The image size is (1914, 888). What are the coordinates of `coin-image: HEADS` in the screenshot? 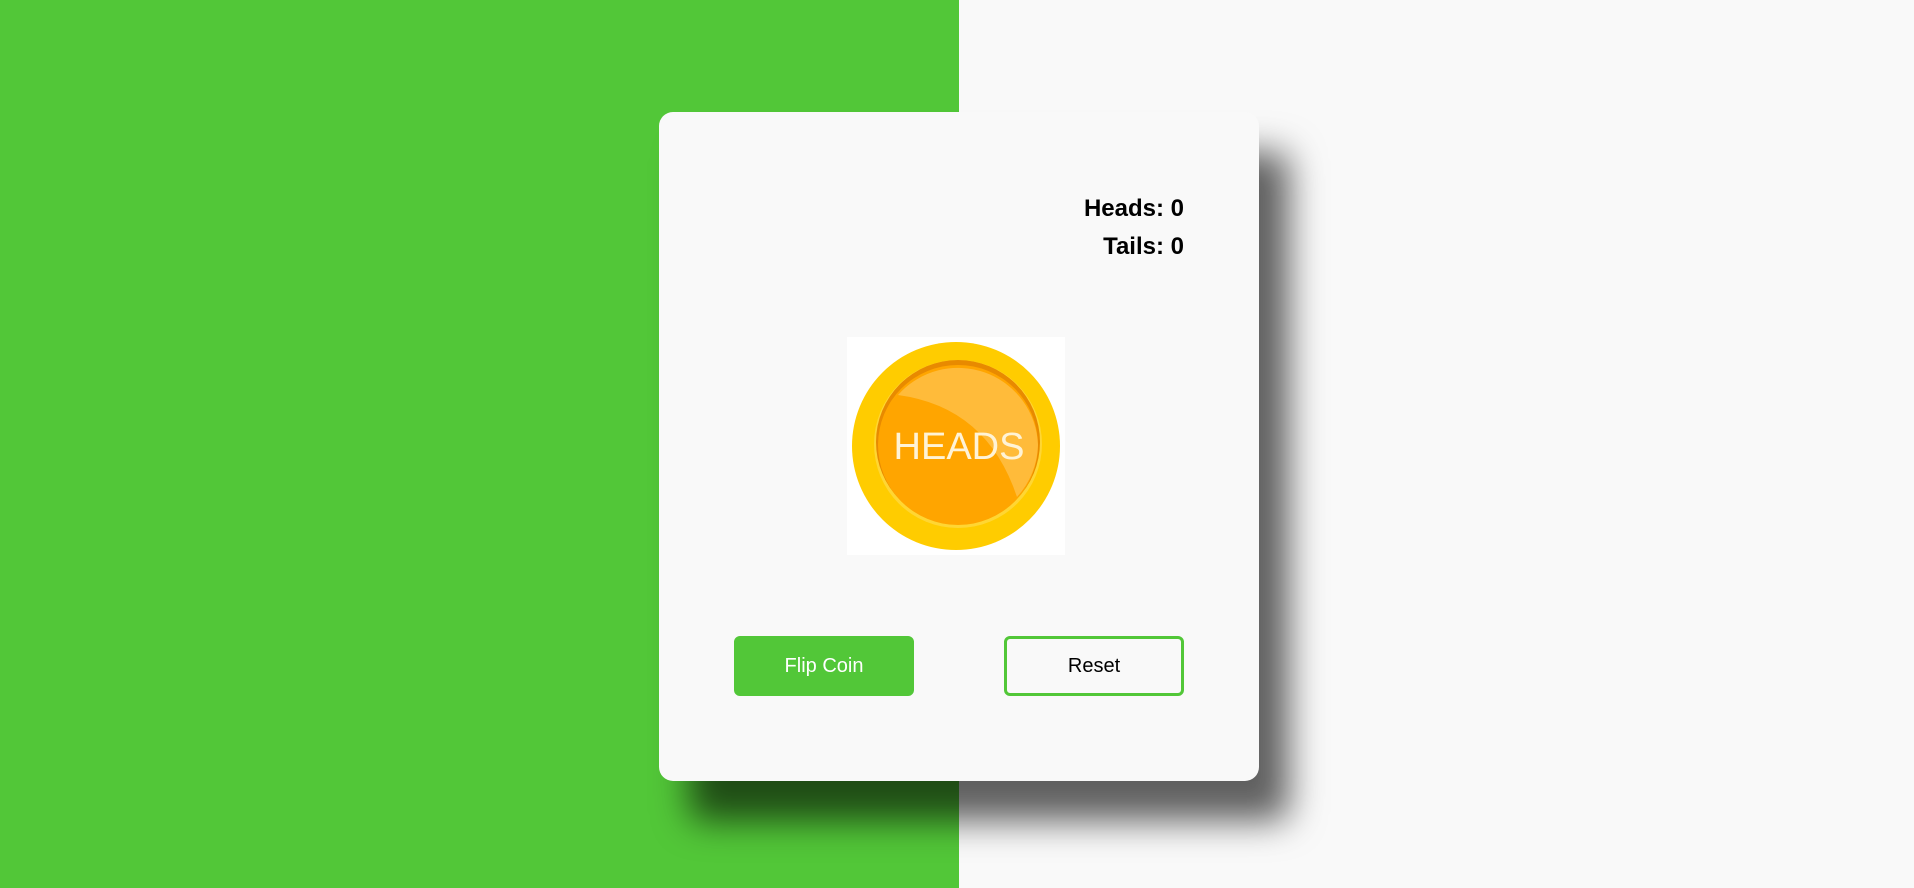 It's located at (956, 446).